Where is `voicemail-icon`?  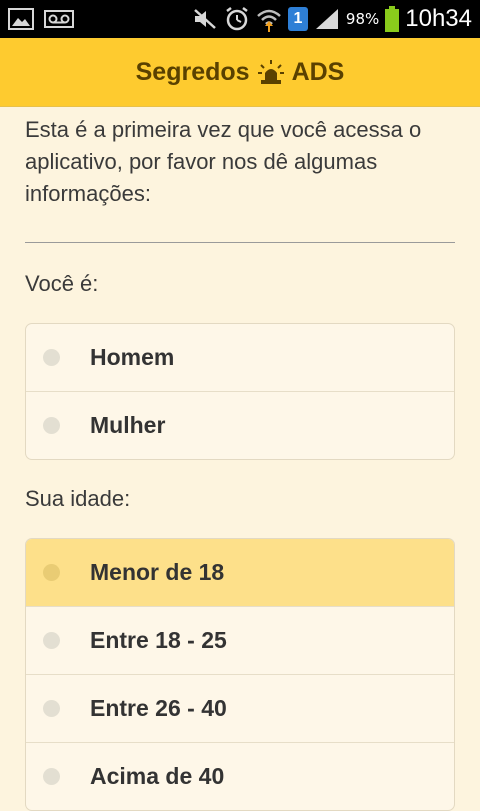 voicemail-icon is located at coordinates (59, 19).